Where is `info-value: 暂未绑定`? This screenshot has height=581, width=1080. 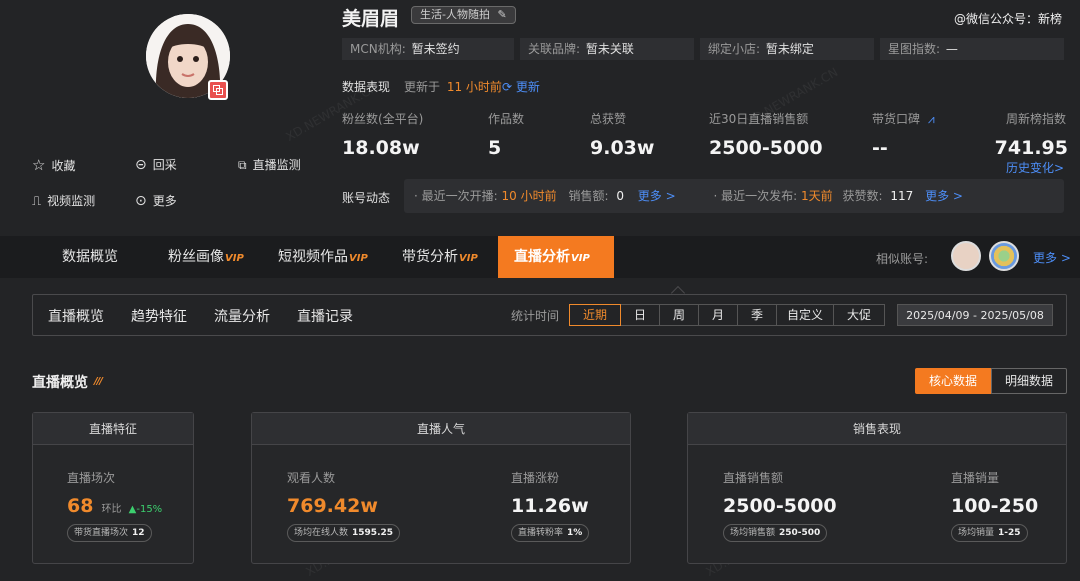
info-value: 暂未绑定 is located at coordinates (789, 49).